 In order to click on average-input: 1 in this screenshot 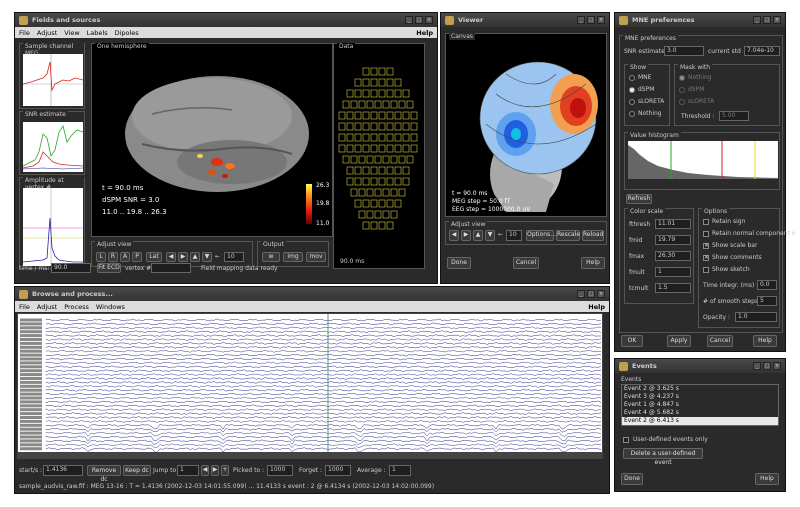, I will do `click(400, 470)`.